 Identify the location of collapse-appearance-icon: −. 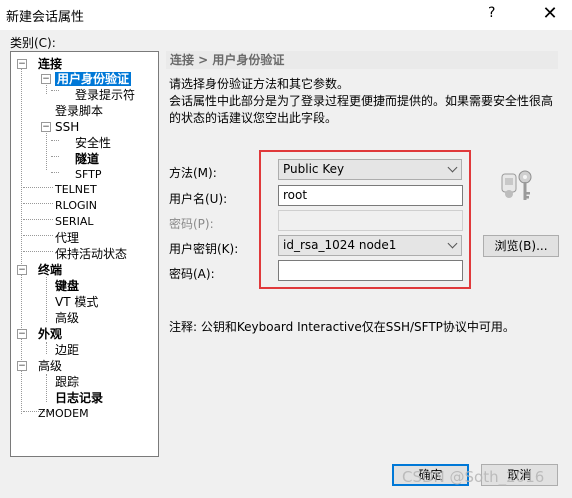
(22, 334).